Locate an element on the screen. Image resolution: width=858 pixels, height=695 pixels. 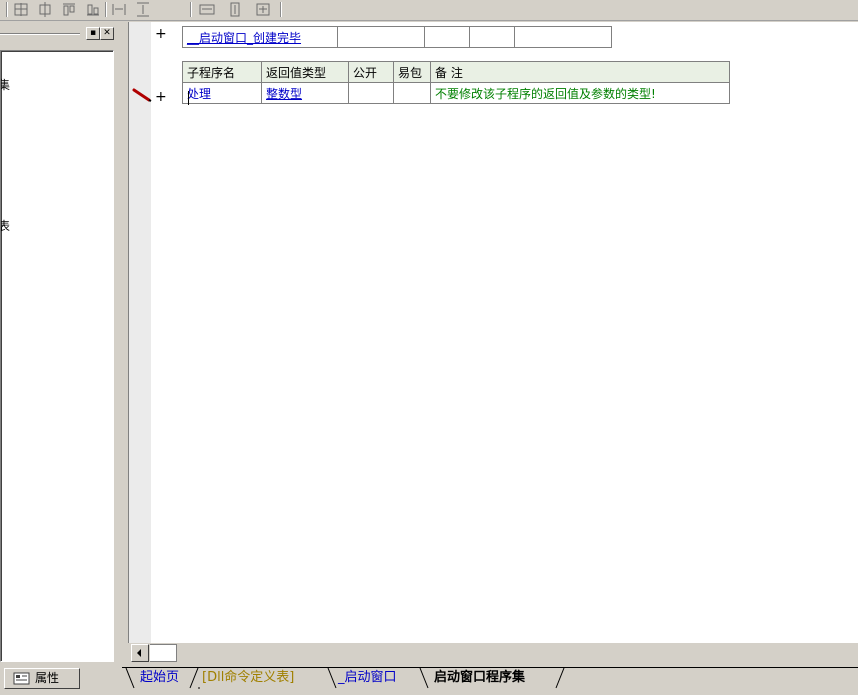
scroll-track is located at coordinates (163, 653).